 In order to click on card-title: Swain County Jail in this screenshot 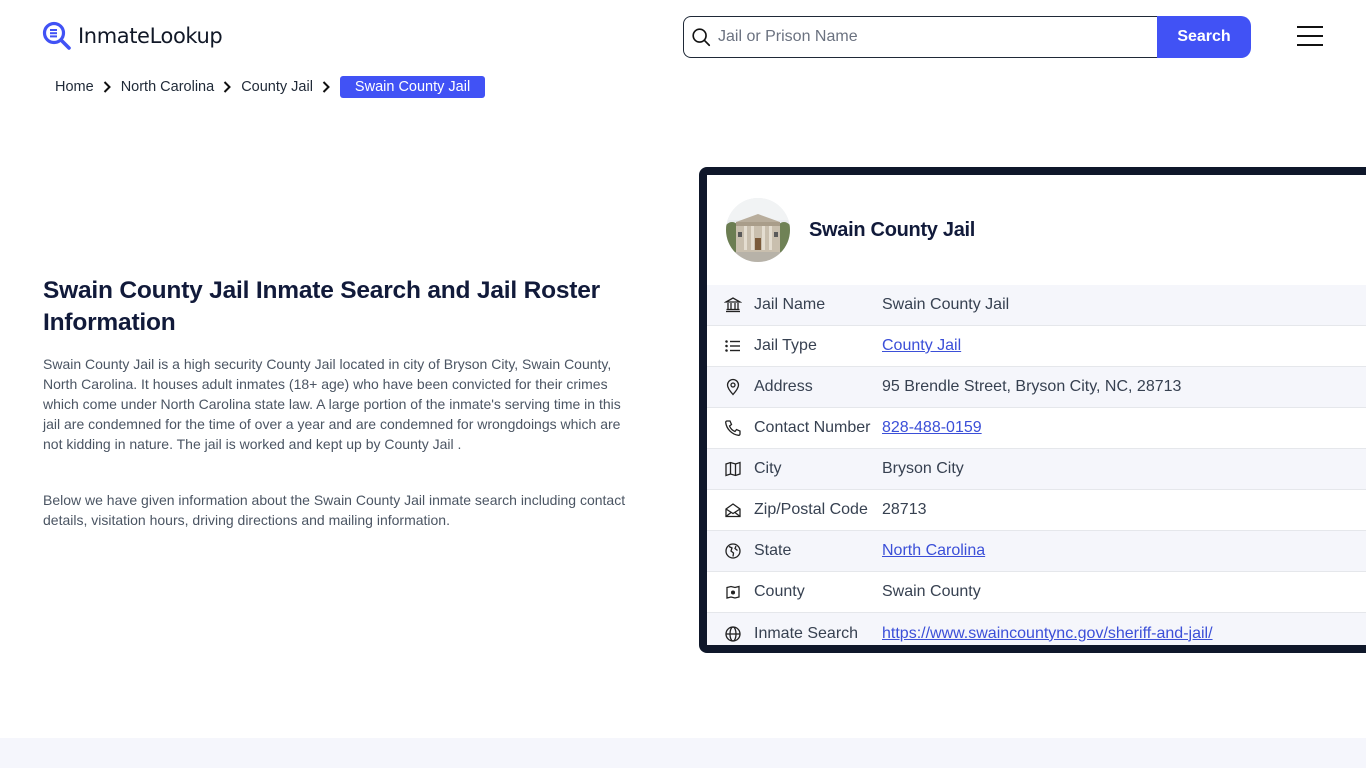, I will do `click(892, 229)`.